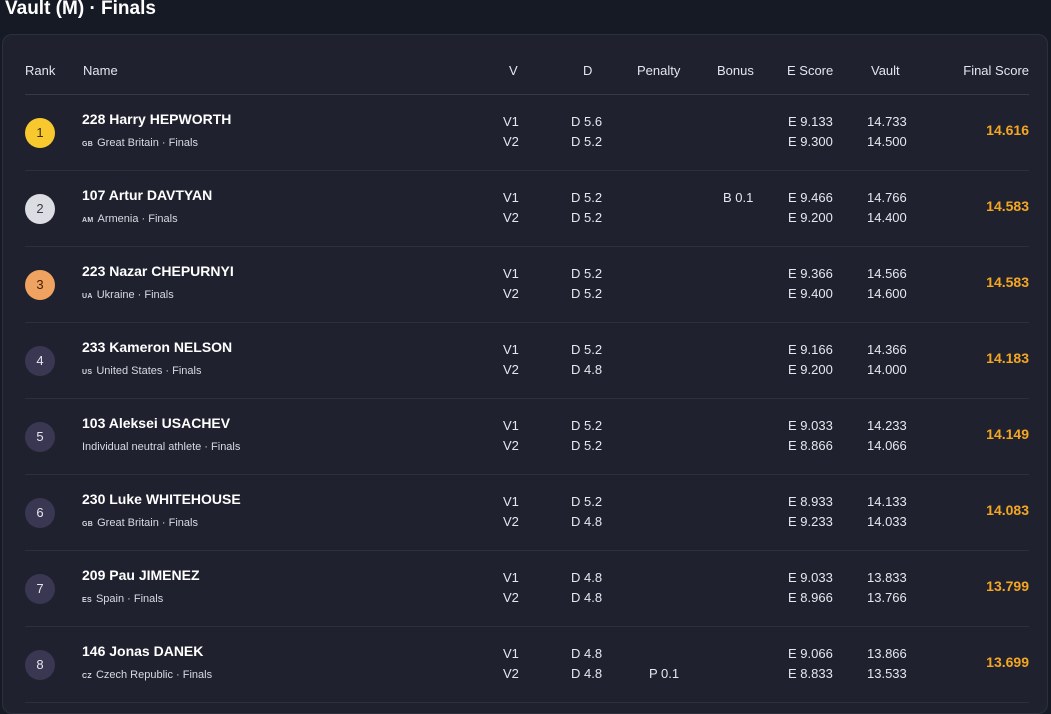  I want to click on athlete-name: 146 Jonas DANEK, so click(142, 651).